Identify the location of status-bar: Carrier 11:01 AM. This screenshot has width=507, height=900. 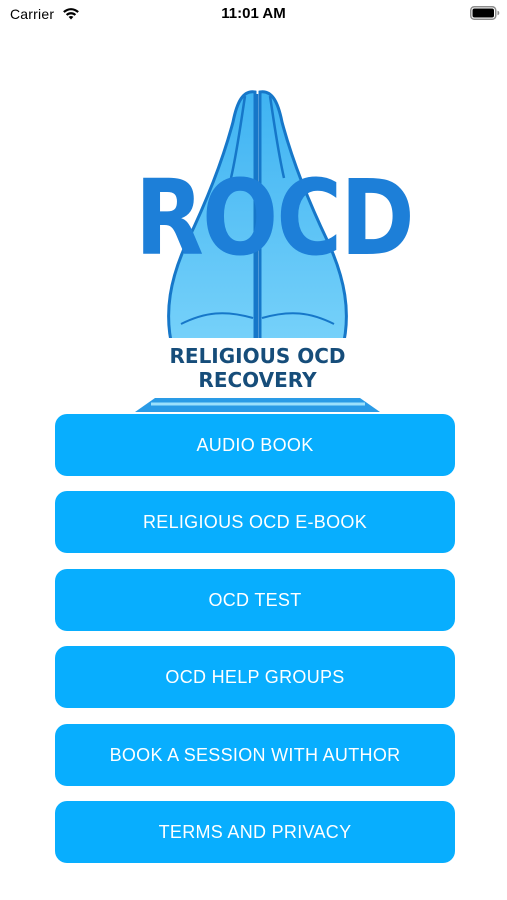
(253, 15).